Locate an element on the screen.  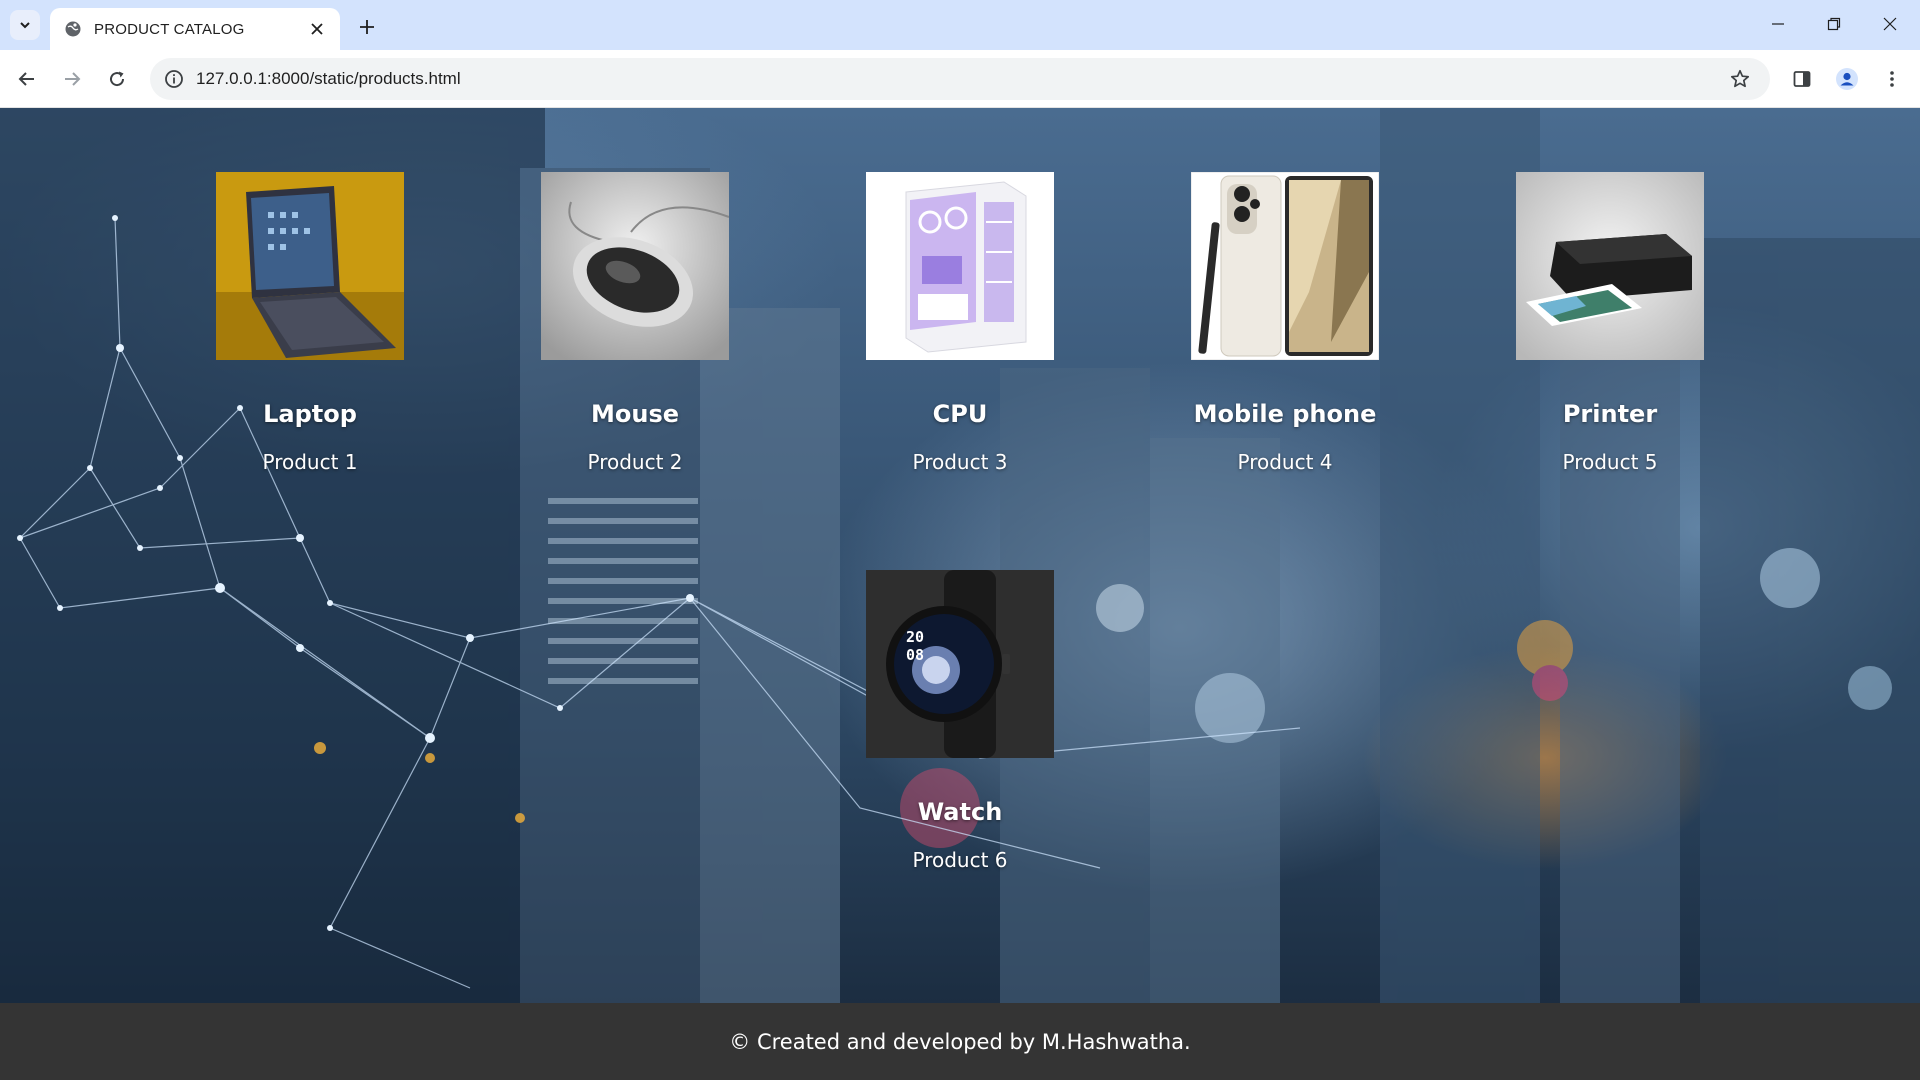
browser-toolbar: 127.0.0.1:8000/static/products.html is located at coordinates (960, 79).